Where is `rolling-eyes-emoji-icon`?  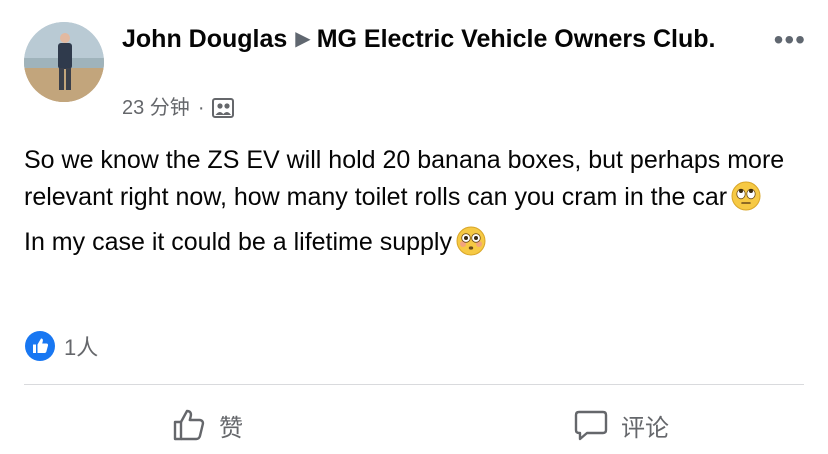 rolling-eyes-emoji-icon is located at coordinates (746, 196).